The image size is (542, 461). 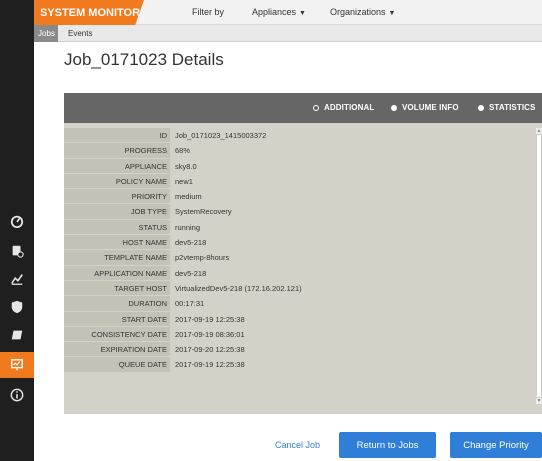 I want to click on detail-label: POLICY NAME, so click(x=117, y=181).